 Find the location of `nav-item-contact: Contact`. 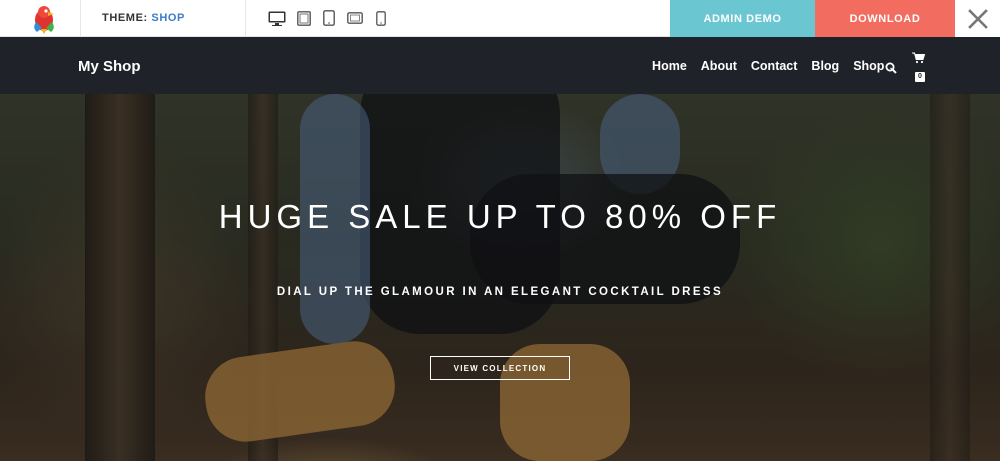

nav-item-contact: Contact is located at coordinates (774, 66).